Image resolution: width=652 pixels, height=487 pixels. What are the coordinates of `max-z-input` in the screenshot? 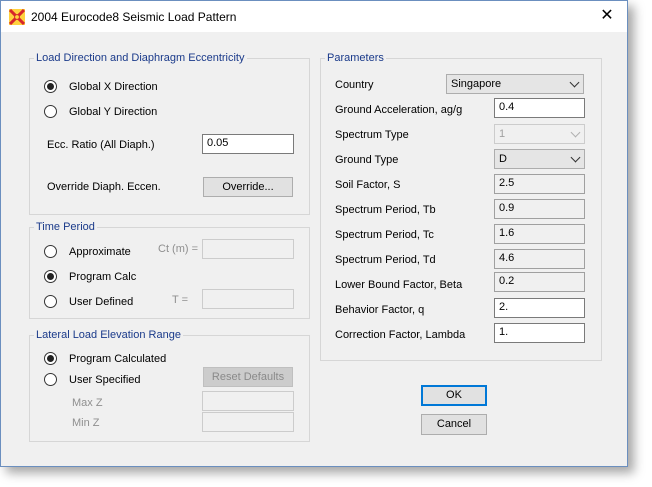 It's located at (248, 401).